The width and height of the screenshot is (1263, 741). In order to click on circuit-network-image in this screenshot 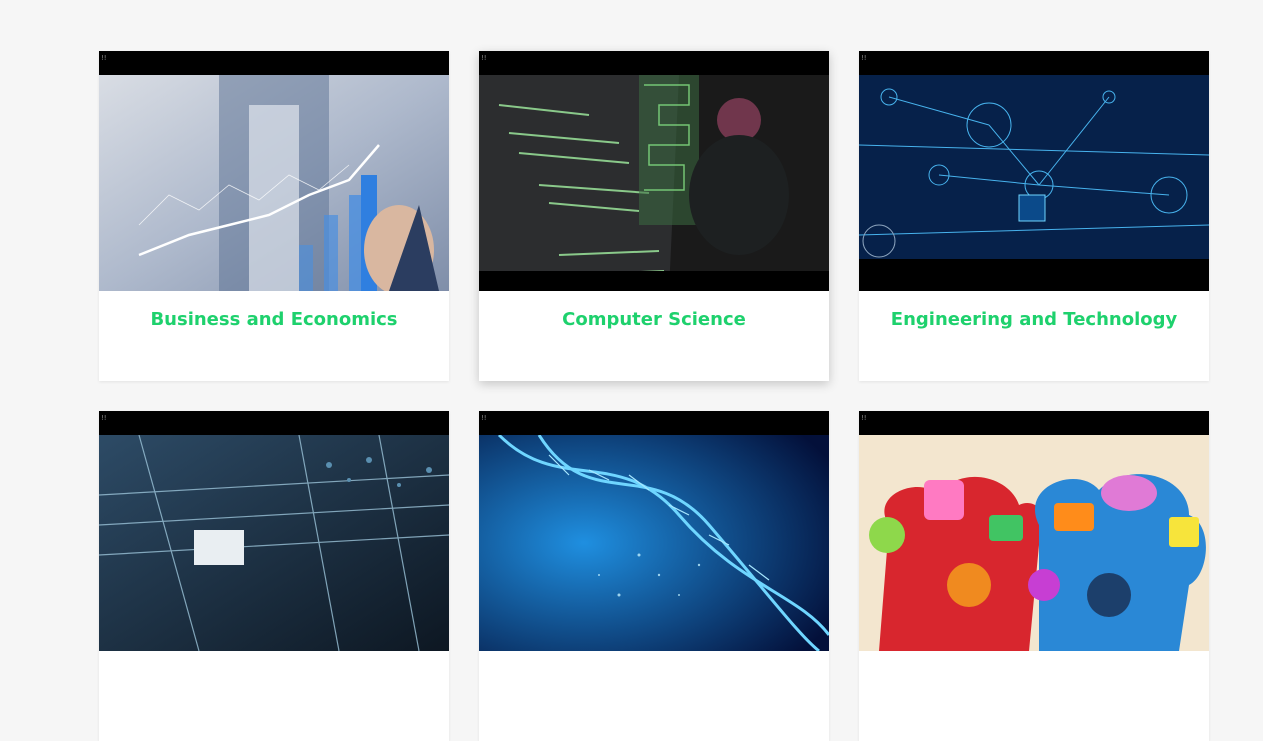, I will do `click(1034, 183)`.